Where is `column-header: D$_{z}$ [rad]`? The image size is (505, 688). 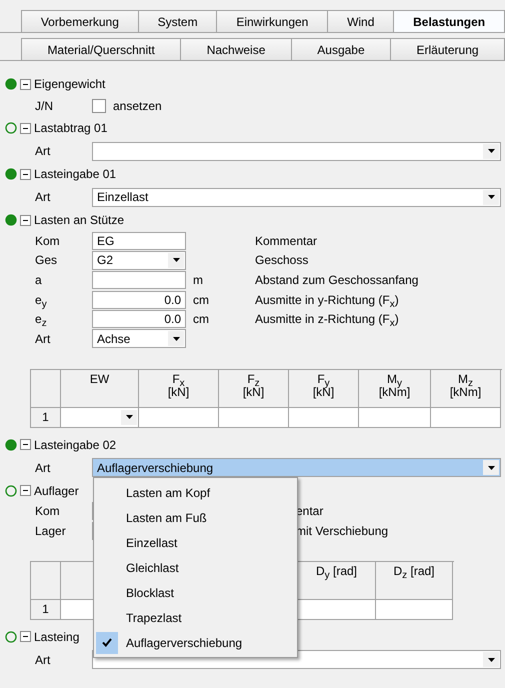
column-header: D$_{z}$ [rad] is located at coordinates (414, 581).